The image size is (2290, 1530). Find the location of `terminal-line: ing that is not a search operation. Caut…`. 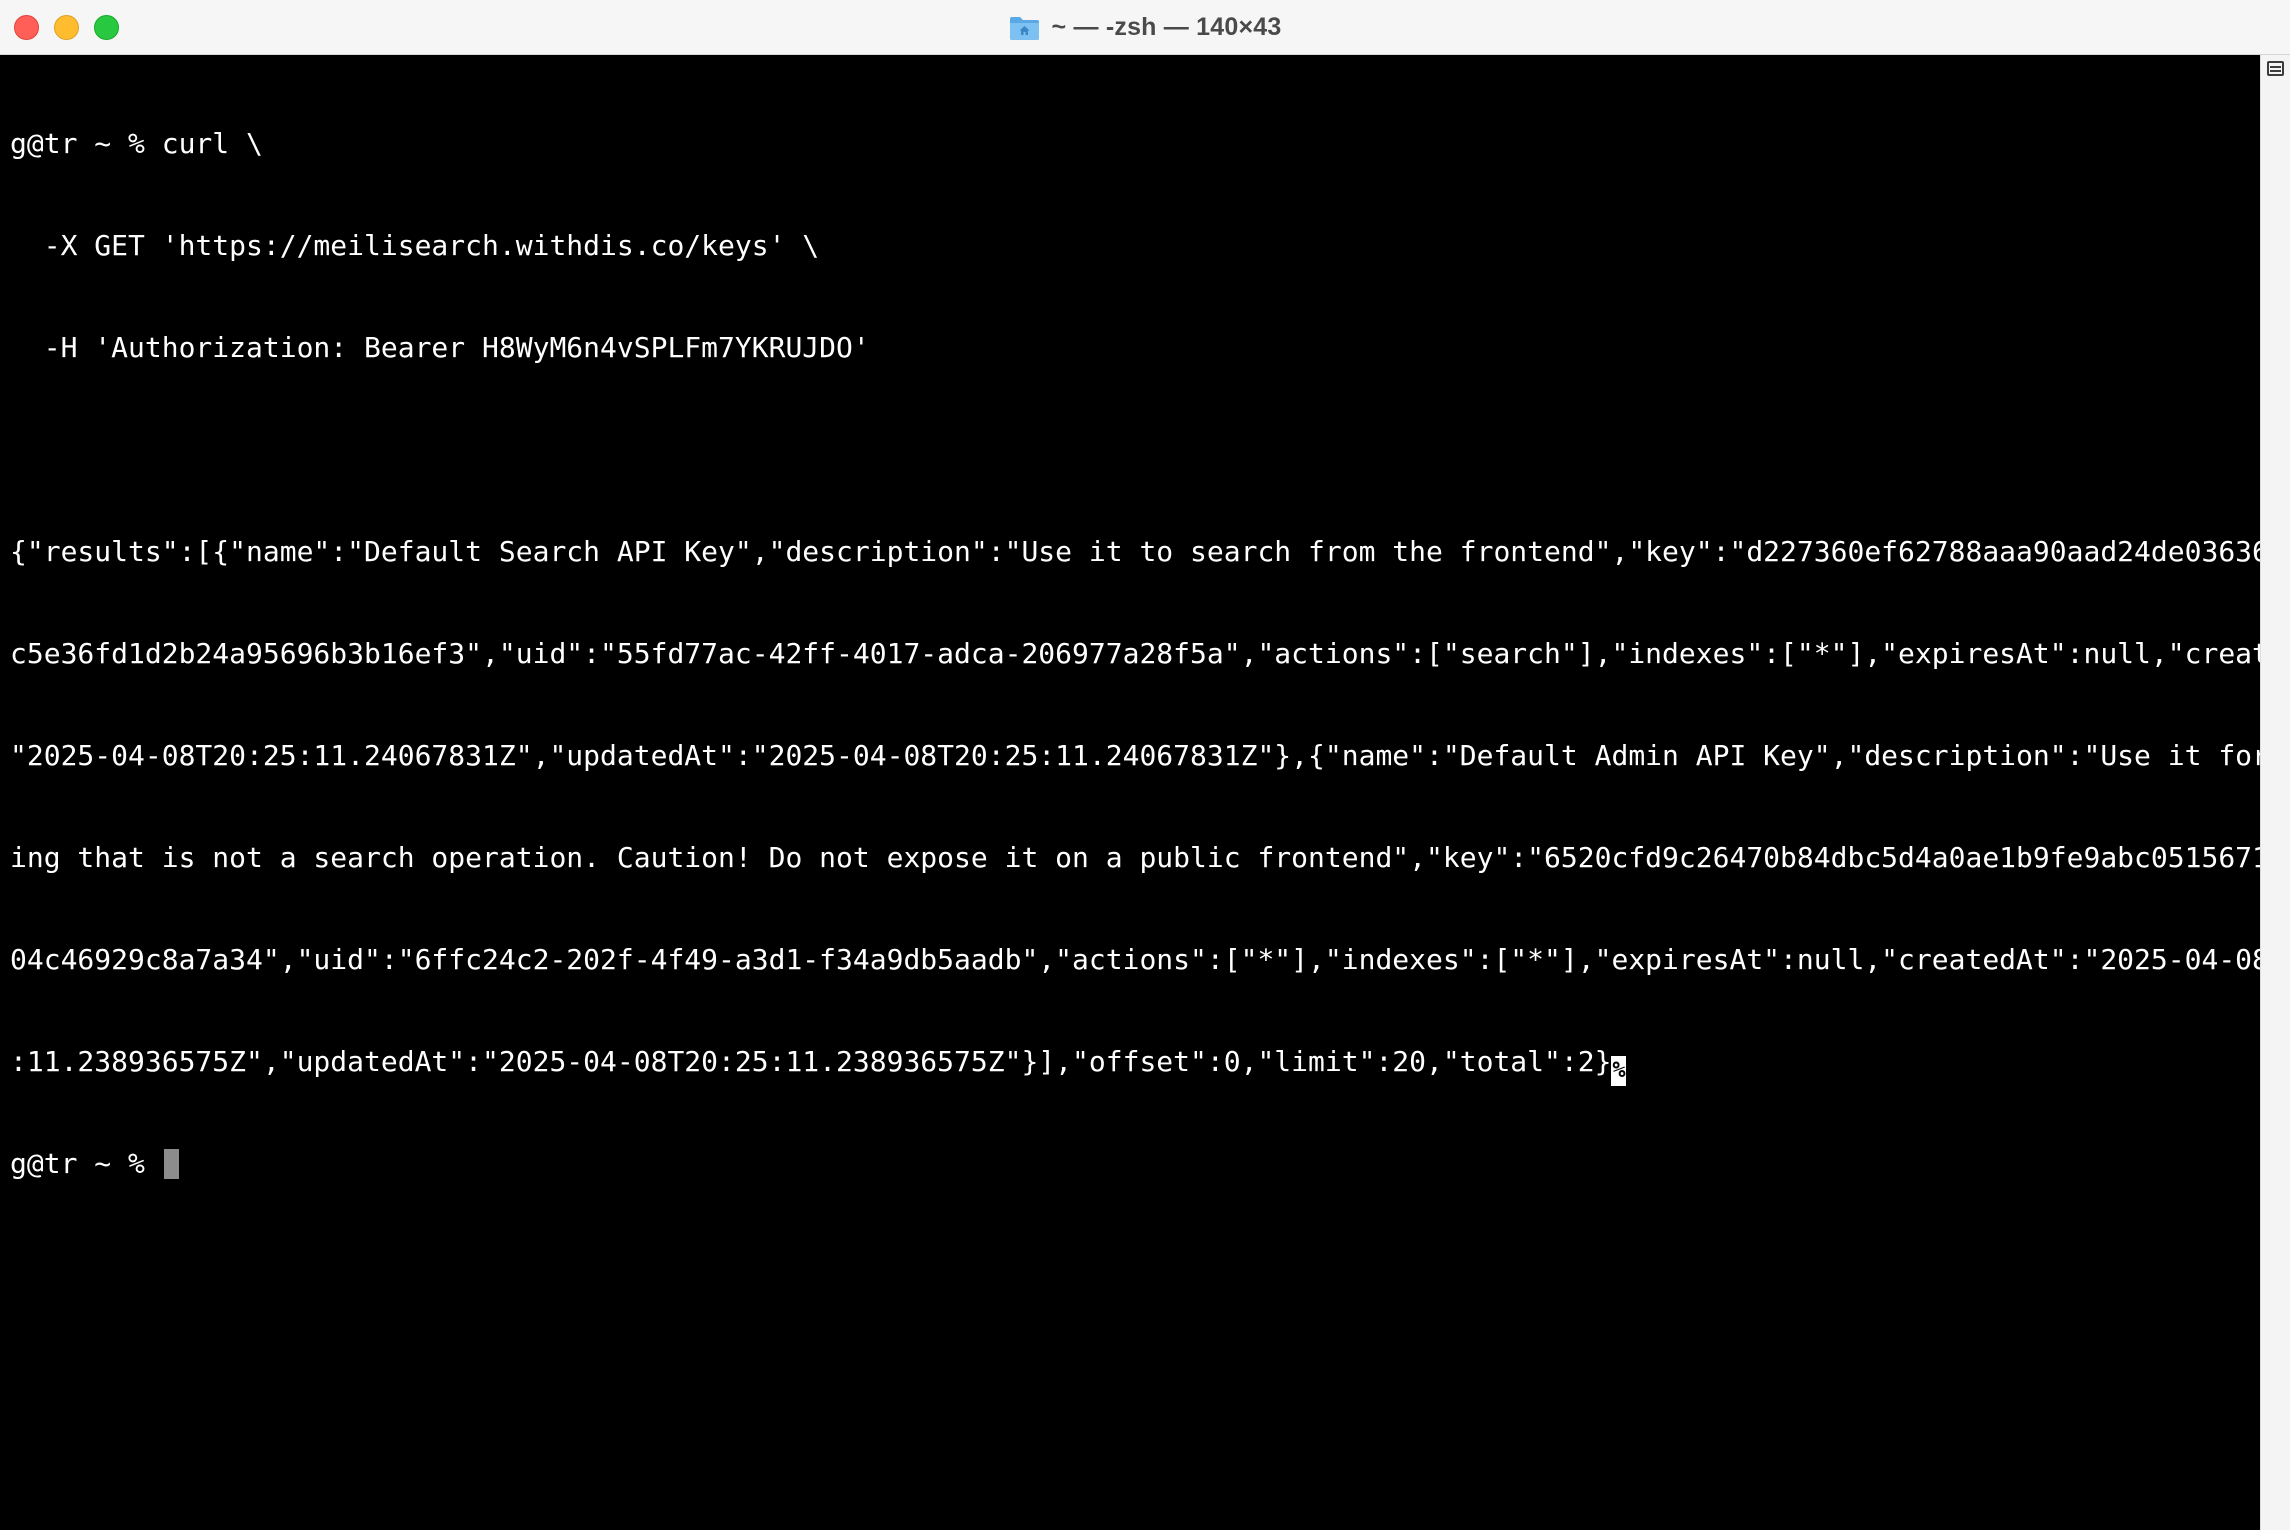

terminal-line: ing that is not a search operation. Caut… is located at coordinates (1135, 857).